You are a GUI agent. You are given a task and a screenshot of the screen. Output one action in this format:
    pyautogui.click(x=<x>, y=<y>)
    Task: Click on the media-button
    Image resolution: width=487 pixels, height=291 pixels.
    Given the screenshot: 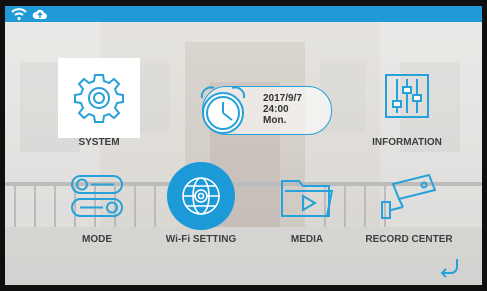 What is the action you would take?
    pyautogui.click(x=307, y=197)
    